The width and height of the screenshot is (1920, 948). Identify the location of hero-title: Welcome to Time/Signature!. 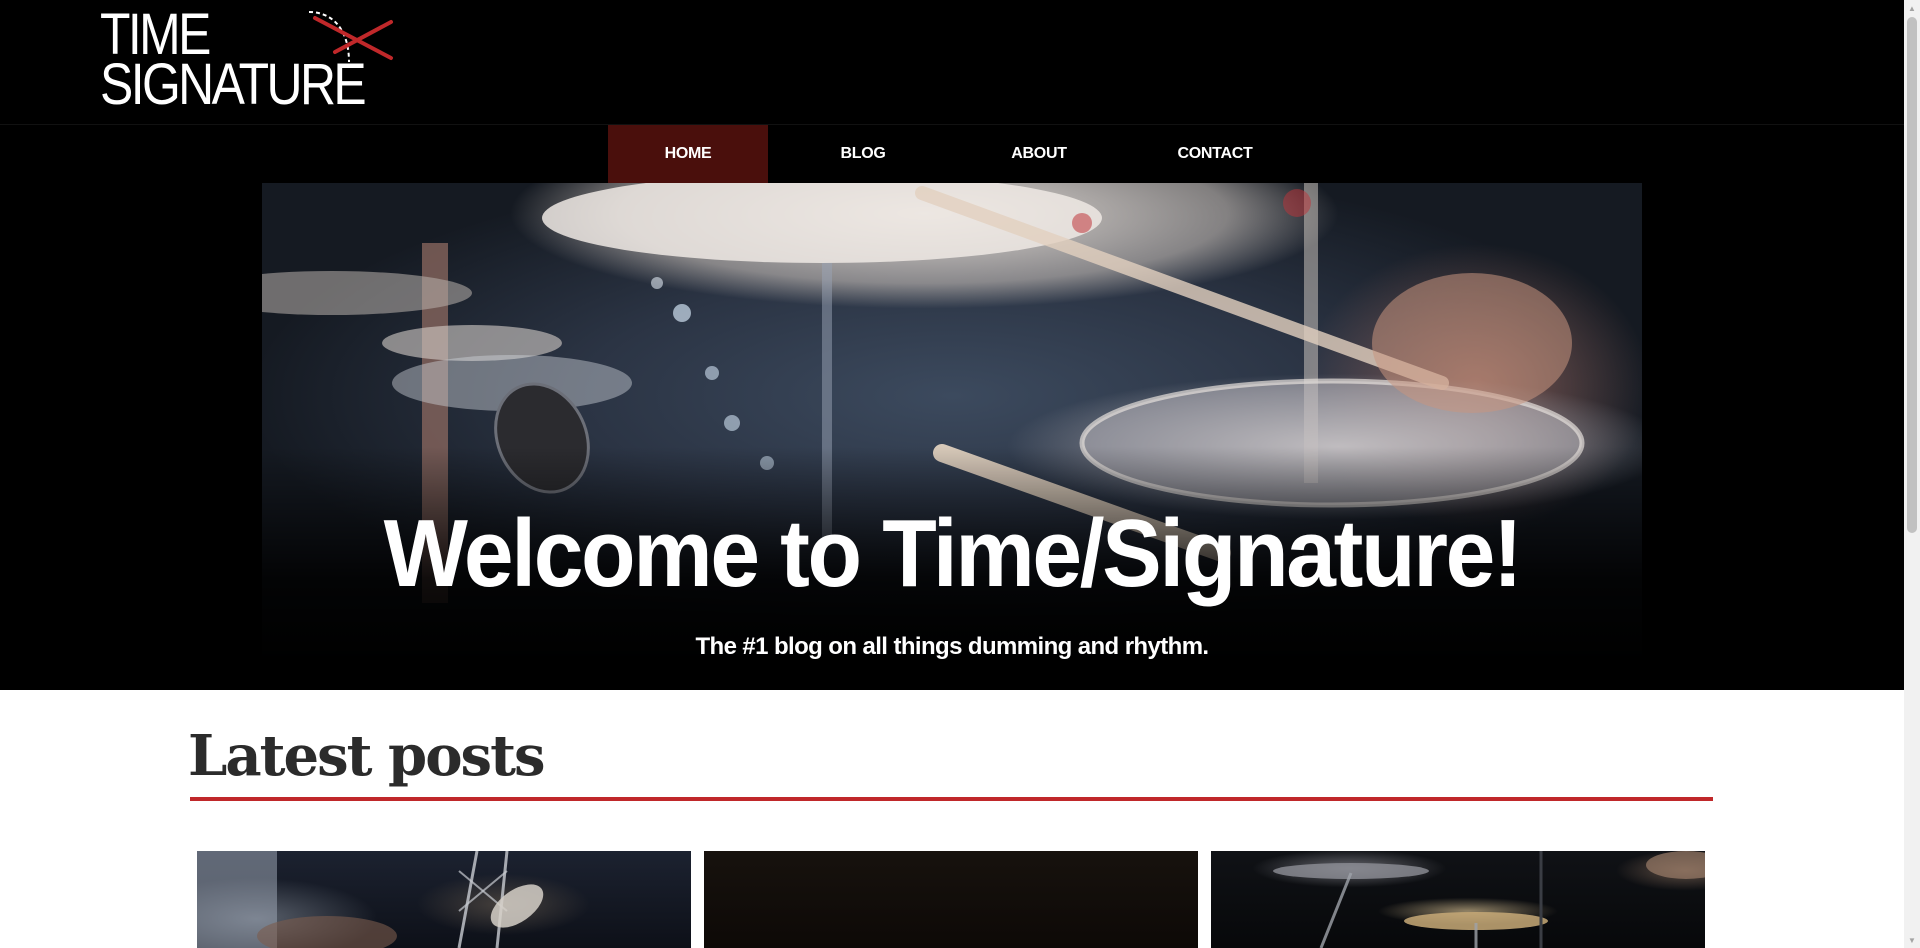
(953, 553).